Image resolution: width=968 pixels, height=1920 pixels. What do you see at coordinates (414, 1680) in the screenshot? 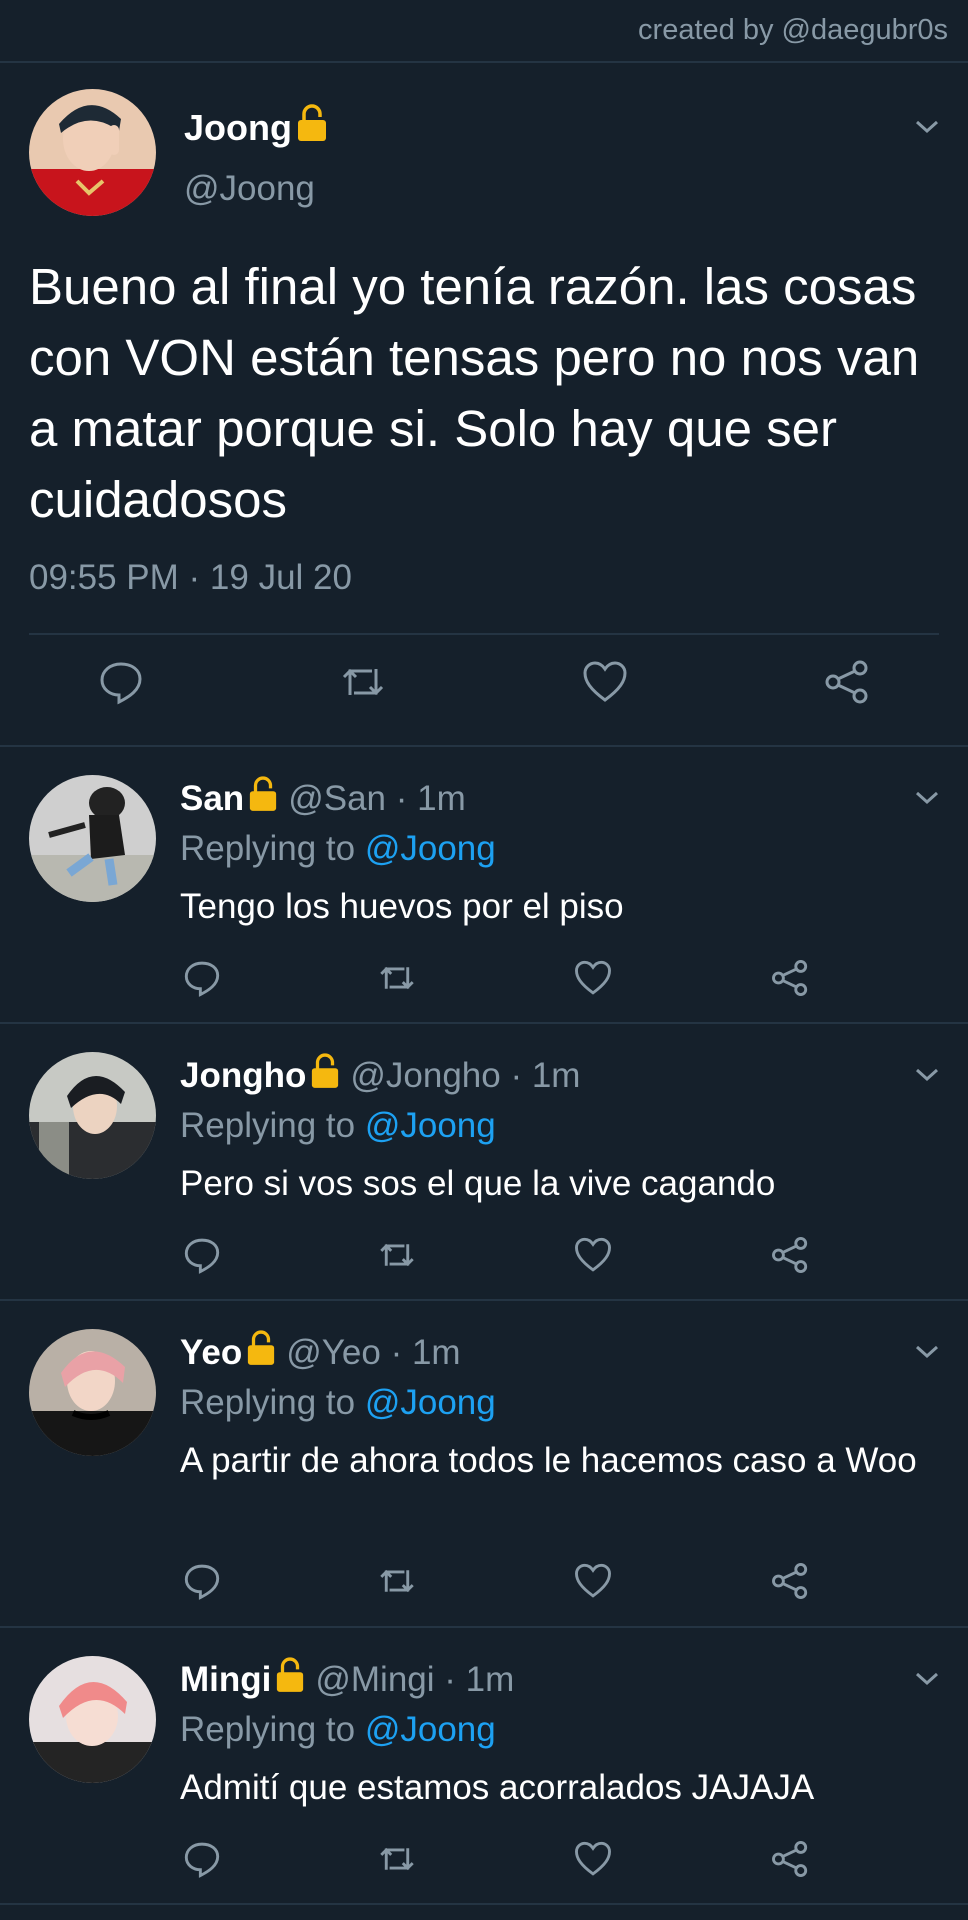
I see `author-handle: @Mingi · 1m` at bounding box center [414, 1680].